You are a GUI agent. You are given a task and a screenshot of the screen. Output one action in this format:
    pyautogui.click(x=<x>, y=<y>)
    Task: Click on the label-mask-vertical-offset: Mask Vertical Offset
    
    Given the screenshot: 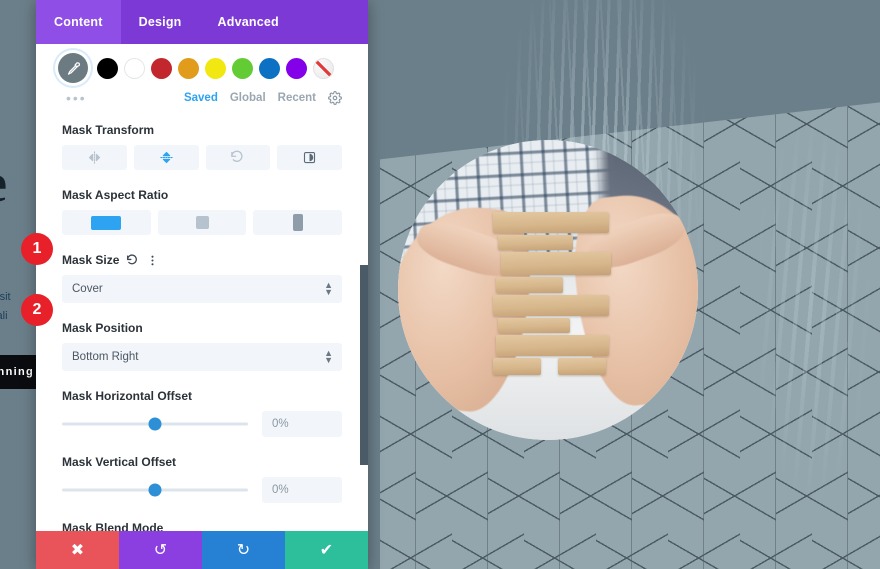 What is the action you would take?
    pyautogui.click(x=119, y=462)
    